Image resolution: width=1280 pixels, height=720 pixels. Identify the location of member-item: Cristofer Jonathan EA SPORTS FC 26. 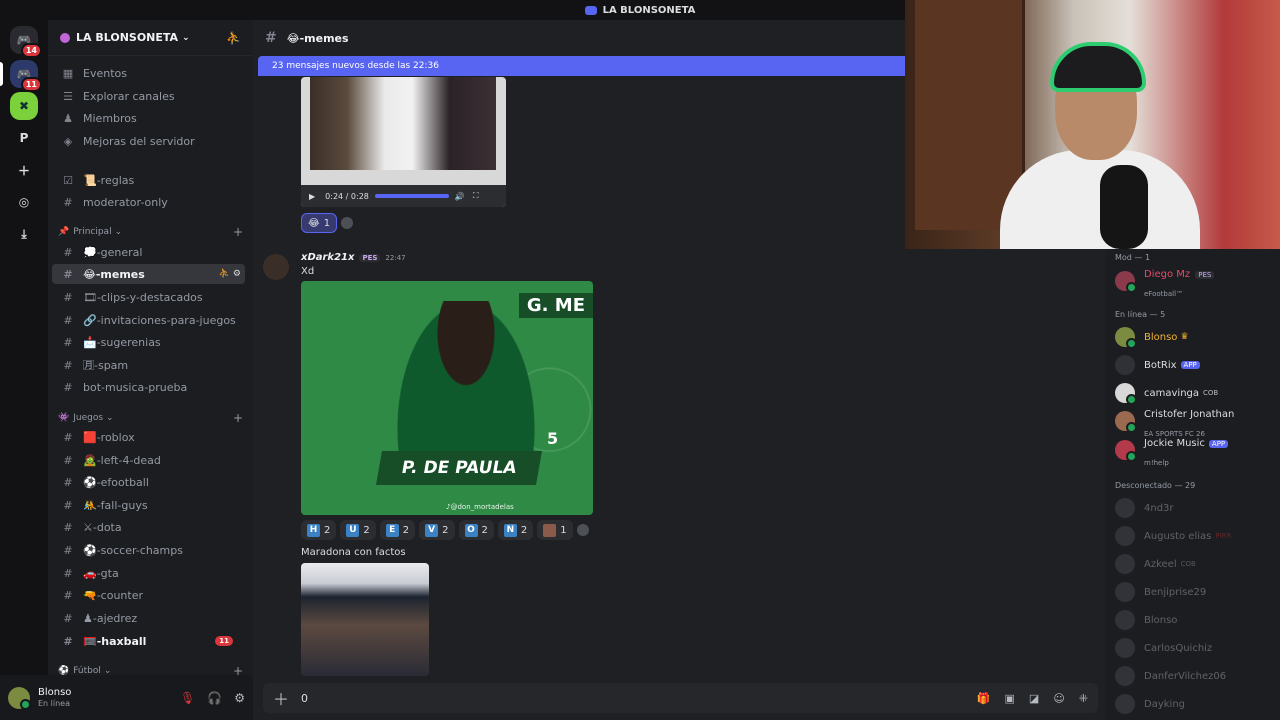
(1195, 423).